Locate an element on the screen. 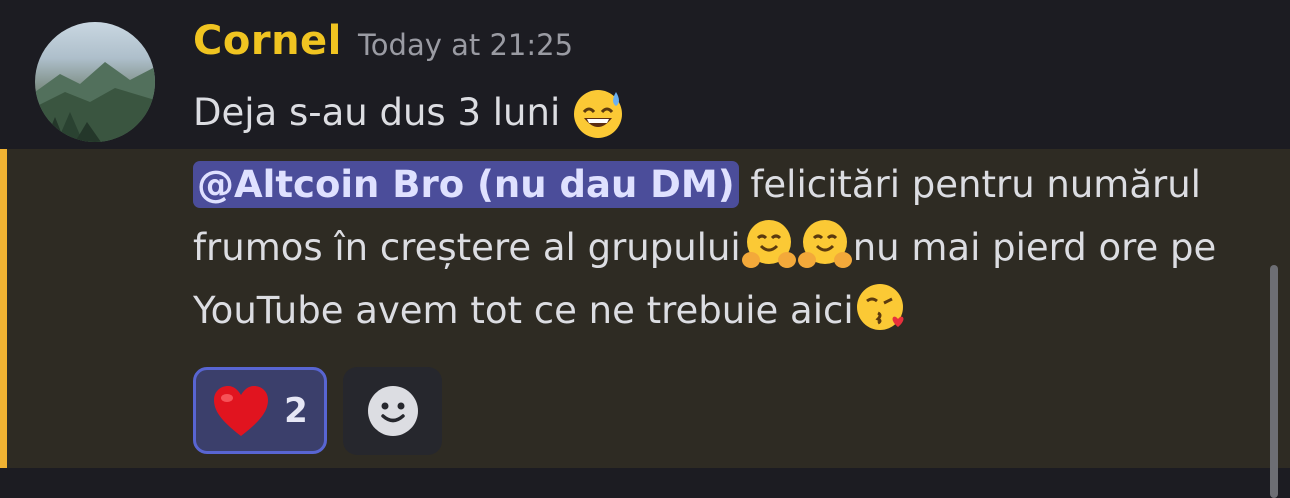 The image size is (1290, 498). message-timestamp: Today at 21:25 is located at coordinates (466, 45).